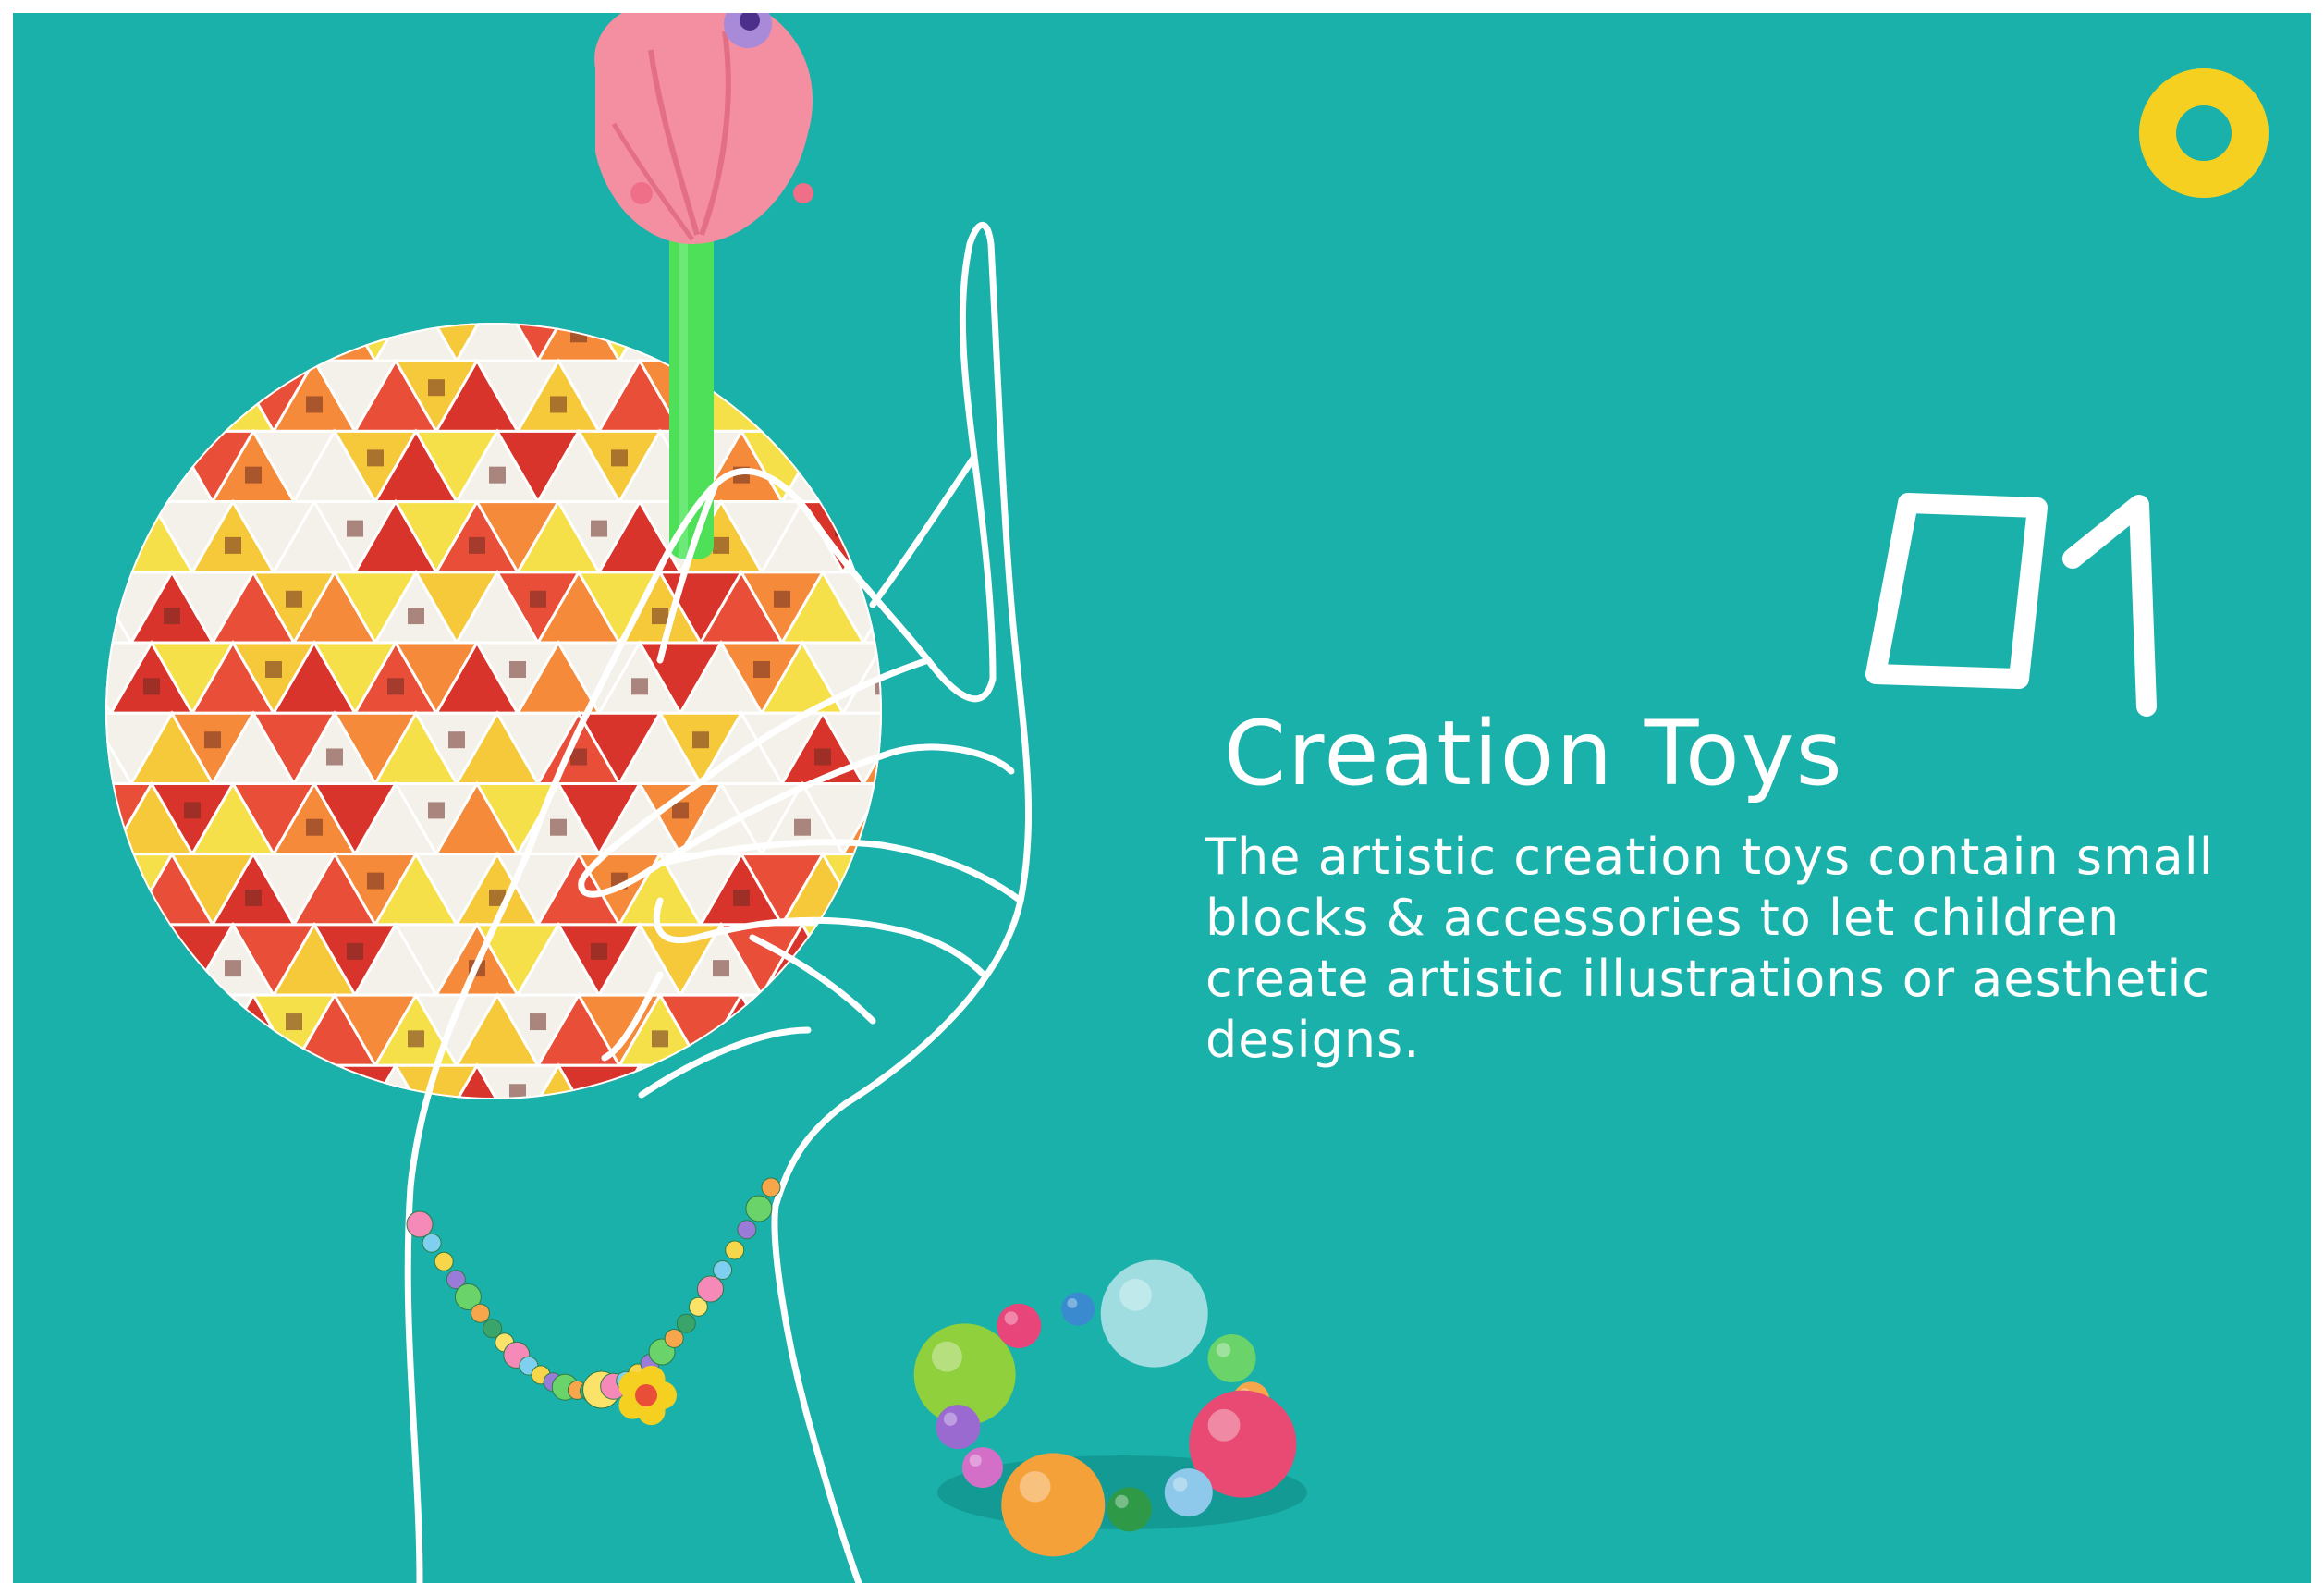 The image size is (2324, 1596). I want to click on yellow-ring-icon, so click(2204, 133).